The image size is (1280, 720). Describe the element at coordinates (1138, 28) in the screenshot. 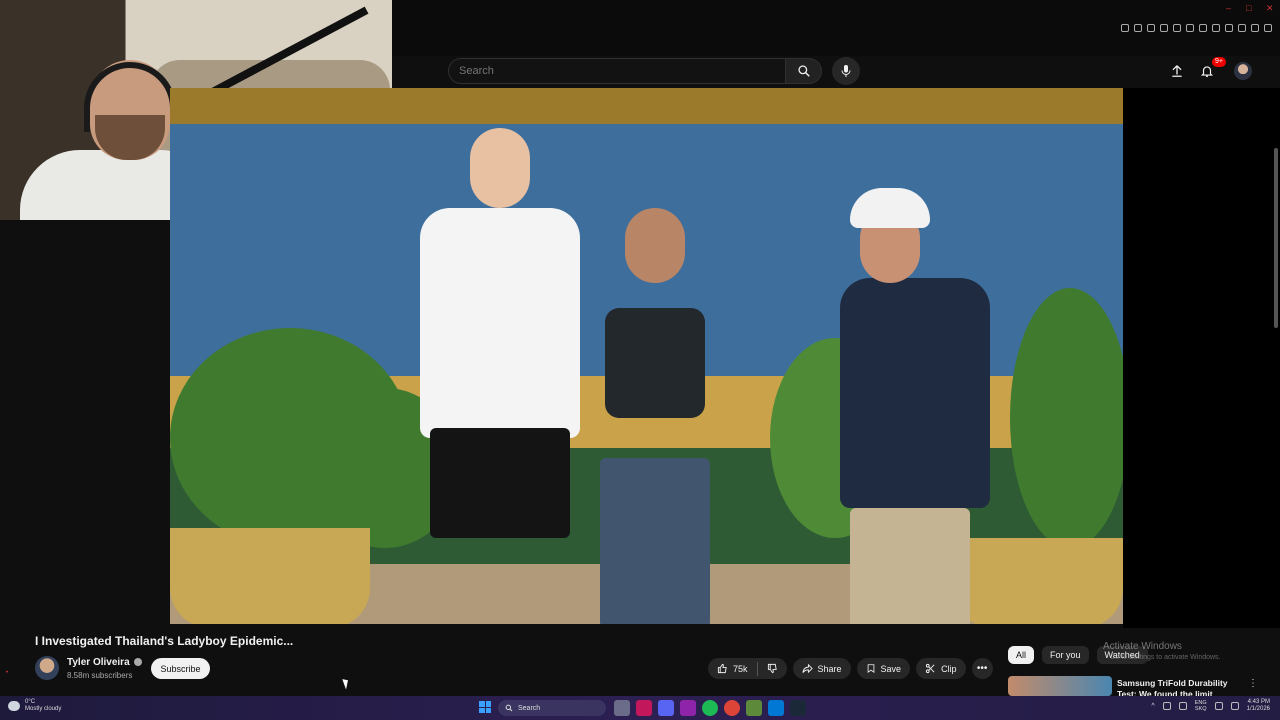

I see `bookmark-icon` at that location.